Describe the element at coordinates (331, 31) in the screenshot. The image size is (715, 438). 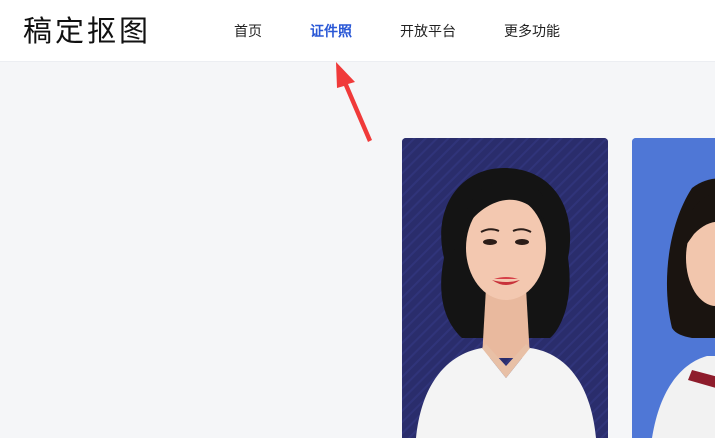
I see `nav-id-photo: 证件照` at that location.